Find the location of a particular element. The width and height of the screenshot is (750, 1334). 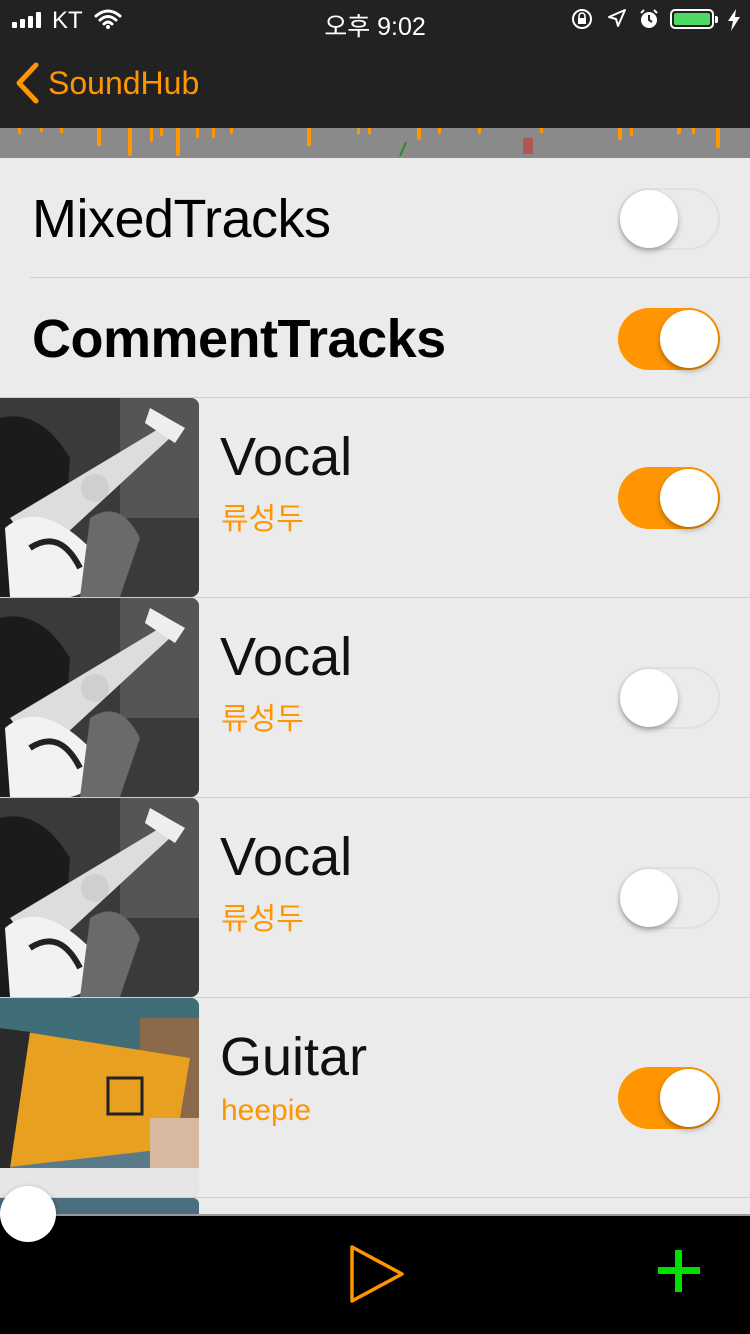

play-icon is located at coordinates (377, 1274).